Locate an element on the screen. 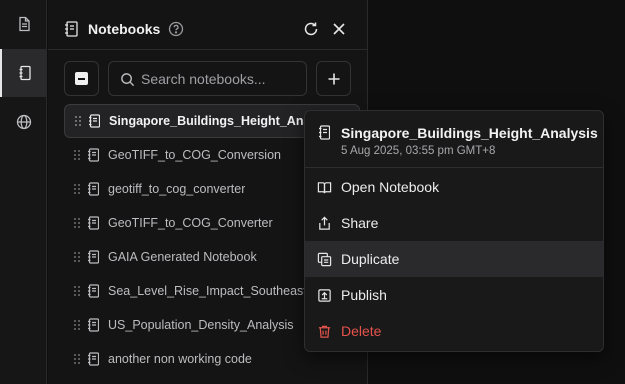 The width and height of the screenshot is (625, 384). trash-icon is located at coordinates (324, 331).